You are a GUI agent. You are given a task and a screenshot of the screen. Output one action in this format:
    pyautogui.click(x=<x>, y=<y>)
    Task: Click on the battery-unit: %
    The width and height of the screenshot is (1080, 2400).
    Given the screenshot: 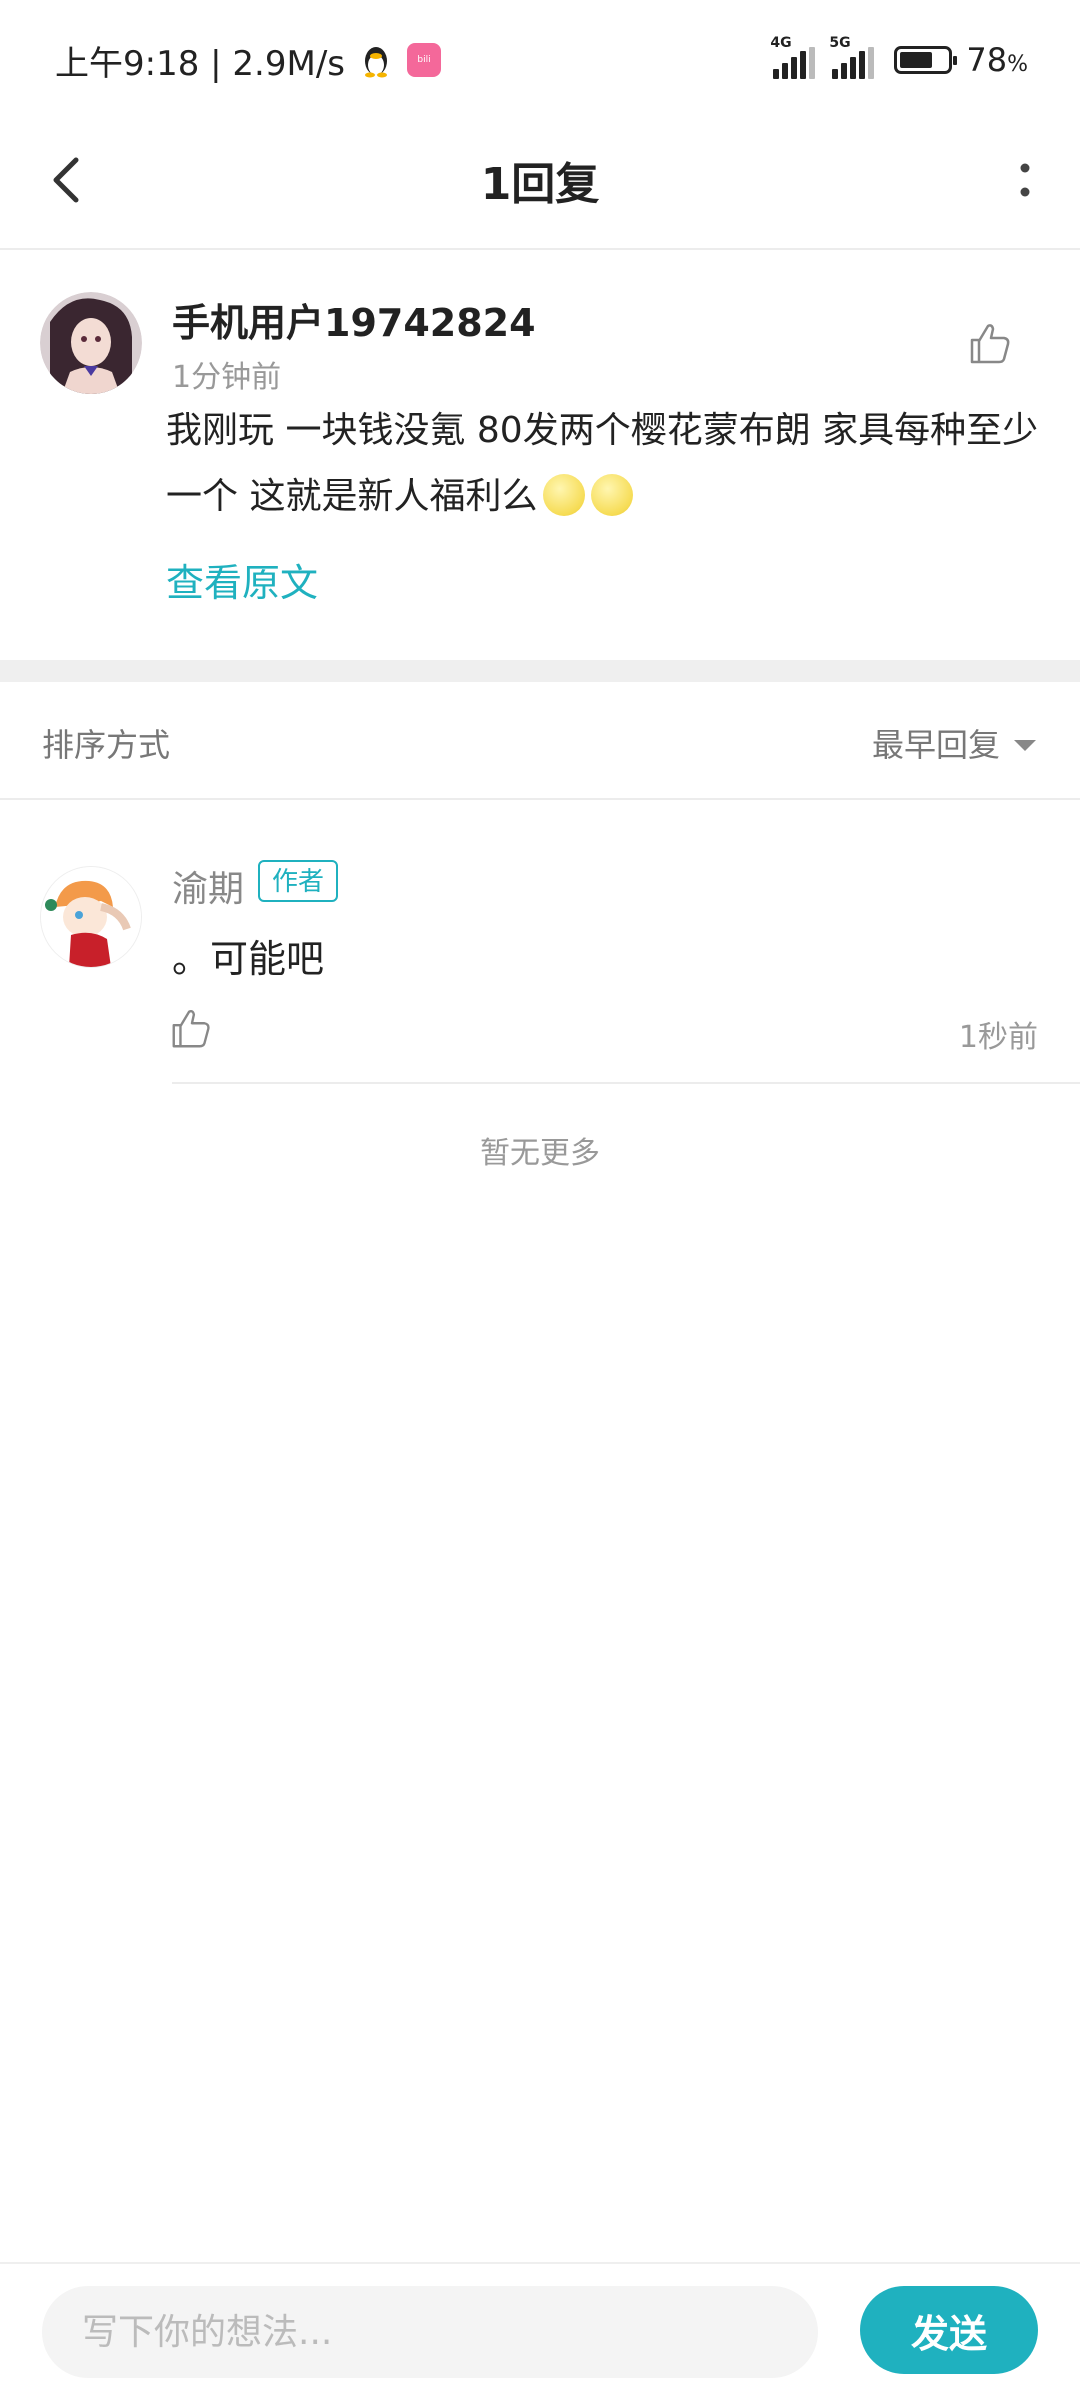 What is the action you would take?
    pyautogui.click(x=1017, y=64)
    